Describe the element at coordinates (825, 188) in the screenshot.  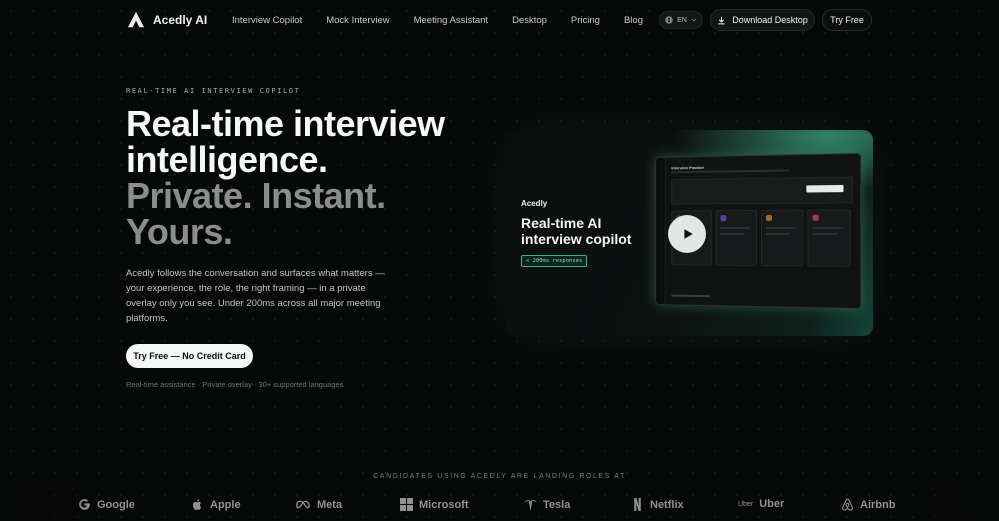
I see `preview-banner-button` at that location.